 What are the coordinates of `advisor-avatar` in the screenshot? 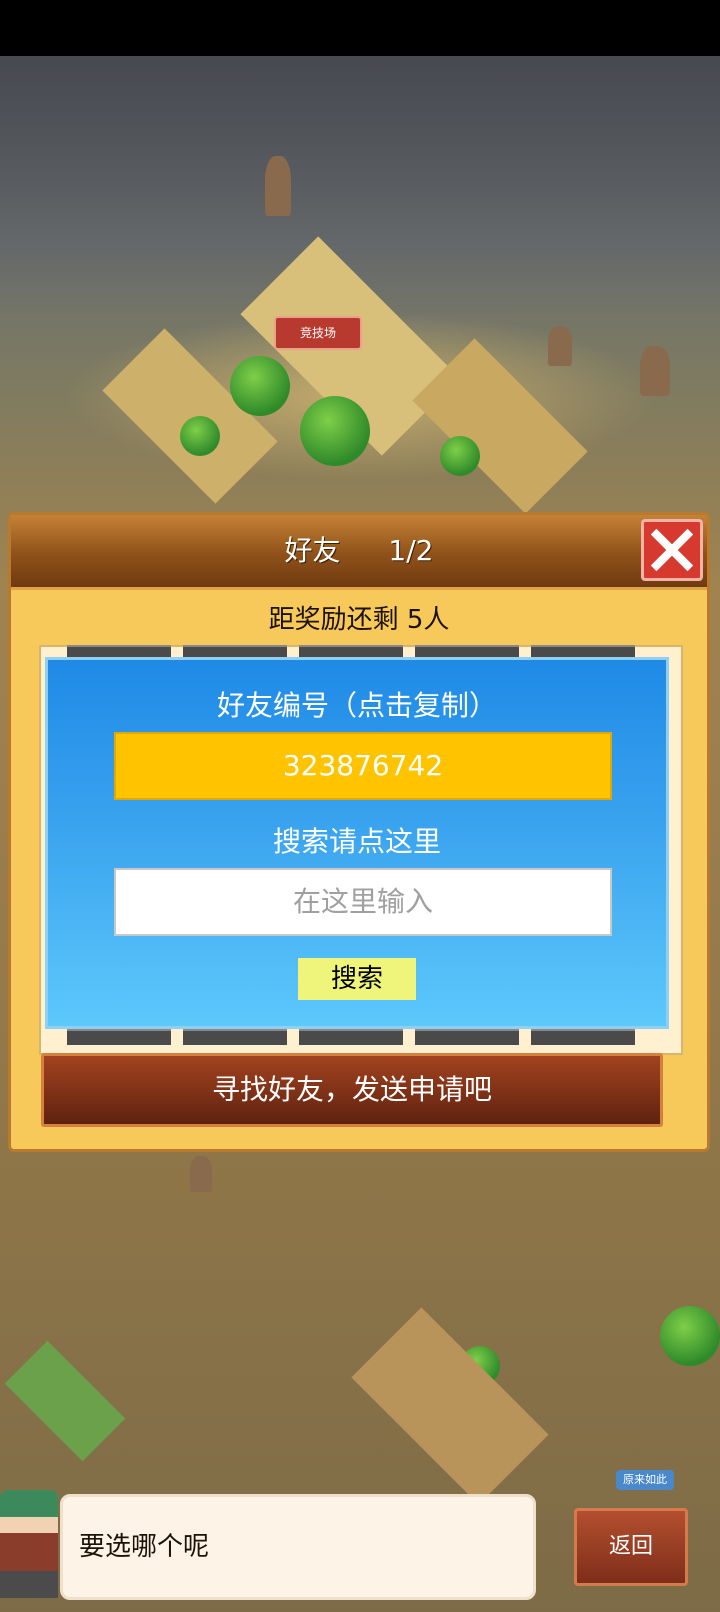 It's located at (29, 1544).